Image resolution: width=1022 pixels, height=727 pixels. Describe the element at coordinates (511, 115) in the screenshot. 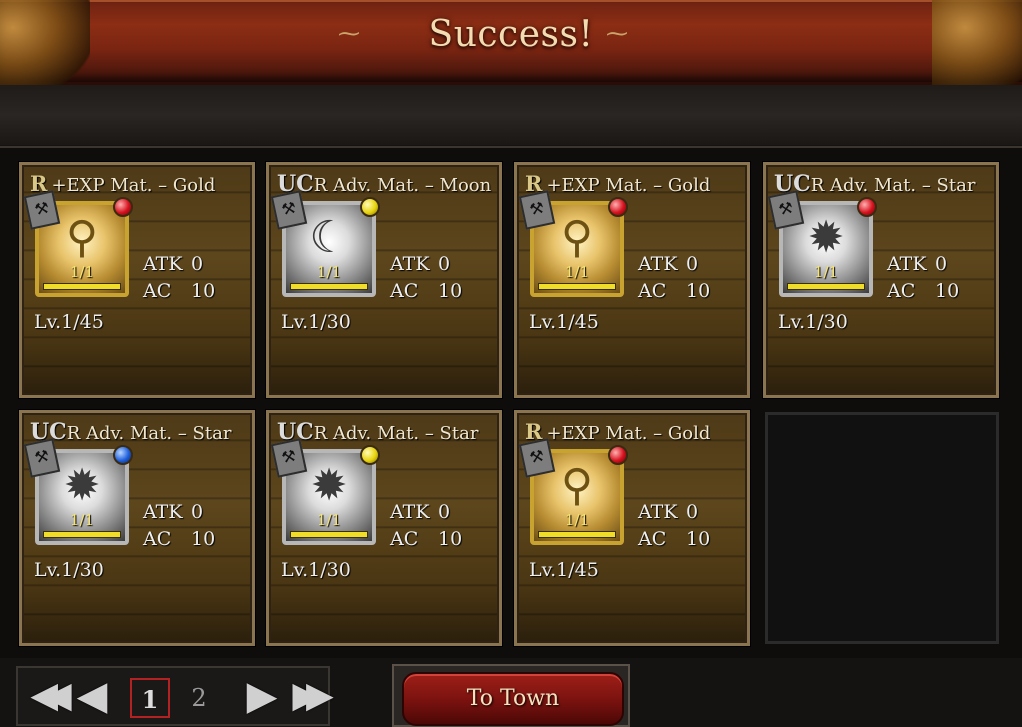

I see `stone-band` at that location.